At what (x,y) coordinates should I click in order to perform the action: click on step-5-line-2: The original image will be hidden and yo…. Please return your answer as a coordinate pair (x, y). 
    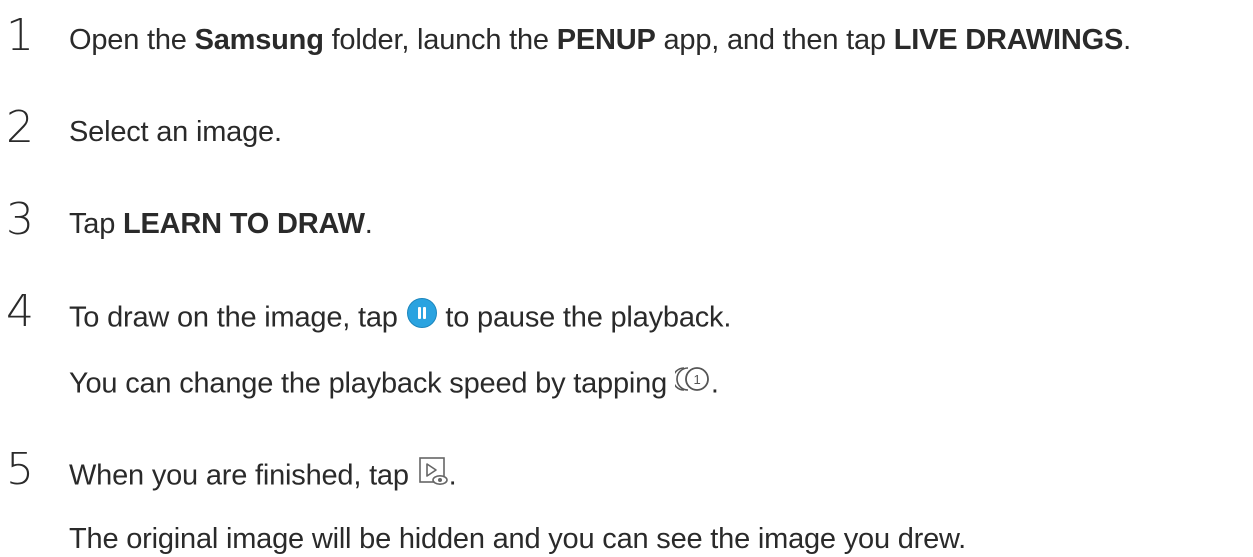
    Looking at the image, I should click on (518, 539).